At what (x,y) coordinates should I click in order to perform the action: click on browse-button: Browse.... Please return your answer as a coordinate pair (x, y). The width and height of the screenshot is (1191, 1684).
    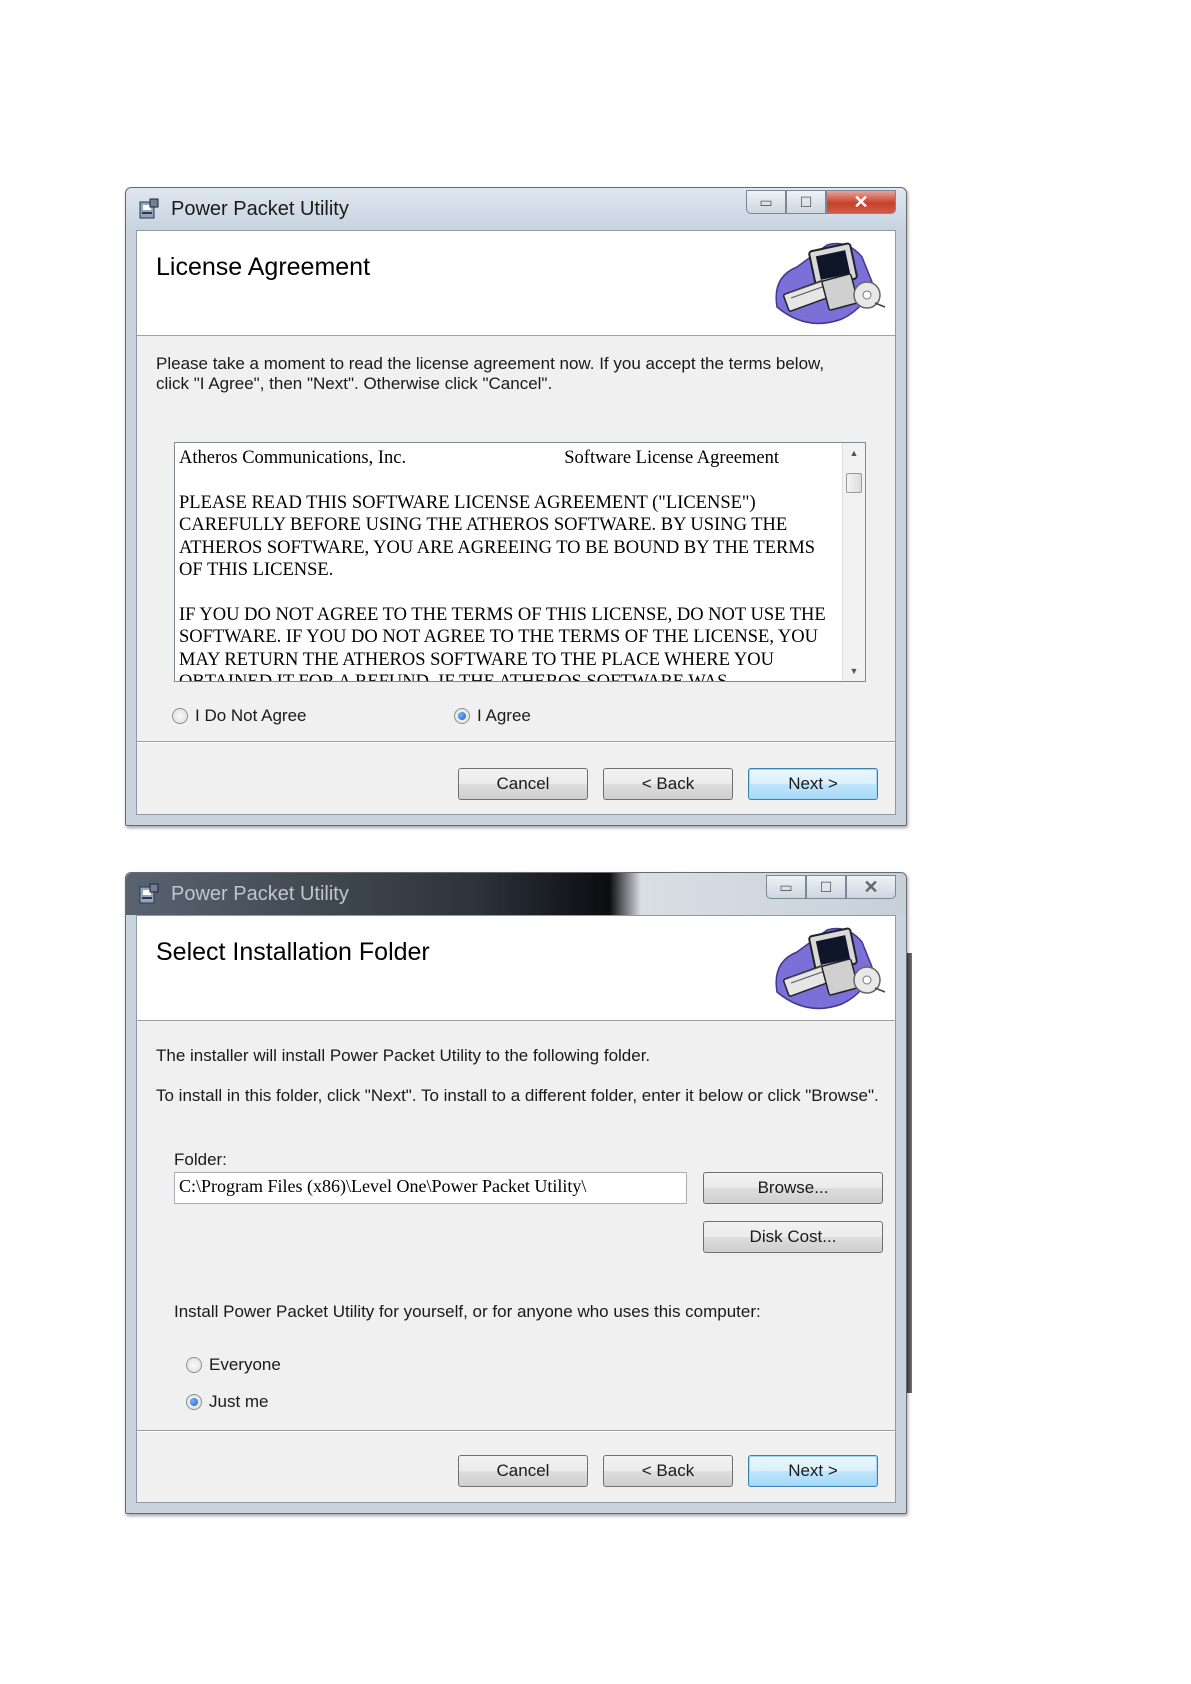
    Looking at the image, I should click on (793, 1188).